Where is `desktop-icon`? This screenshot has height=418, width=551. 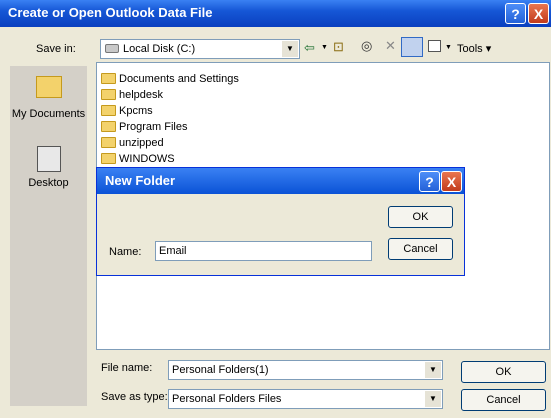
desktop-icon is located at coordinates (48, 159).